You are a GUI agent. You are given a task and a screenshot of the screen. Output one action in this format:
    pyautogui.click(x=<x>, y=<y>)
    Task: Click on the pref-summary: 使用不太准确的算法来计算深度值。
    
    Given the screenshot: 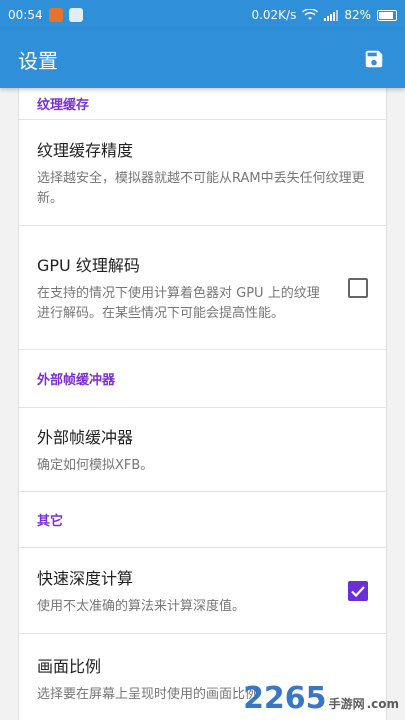 What is the action you would take?
    pyautogui.click(x=141, y=606)
    